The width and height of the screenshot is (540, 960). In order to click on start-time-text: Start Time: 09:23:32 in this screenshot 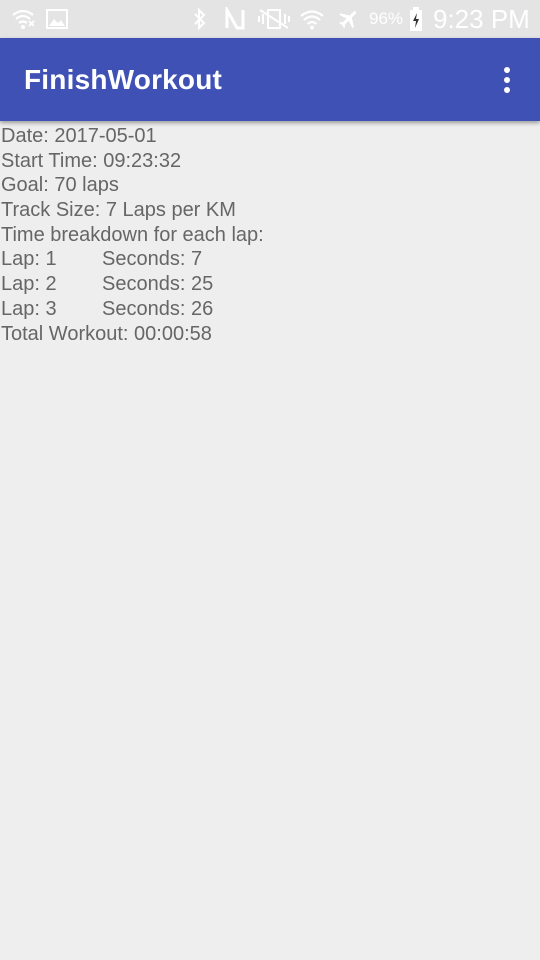, I will do `click(91, 160)`.